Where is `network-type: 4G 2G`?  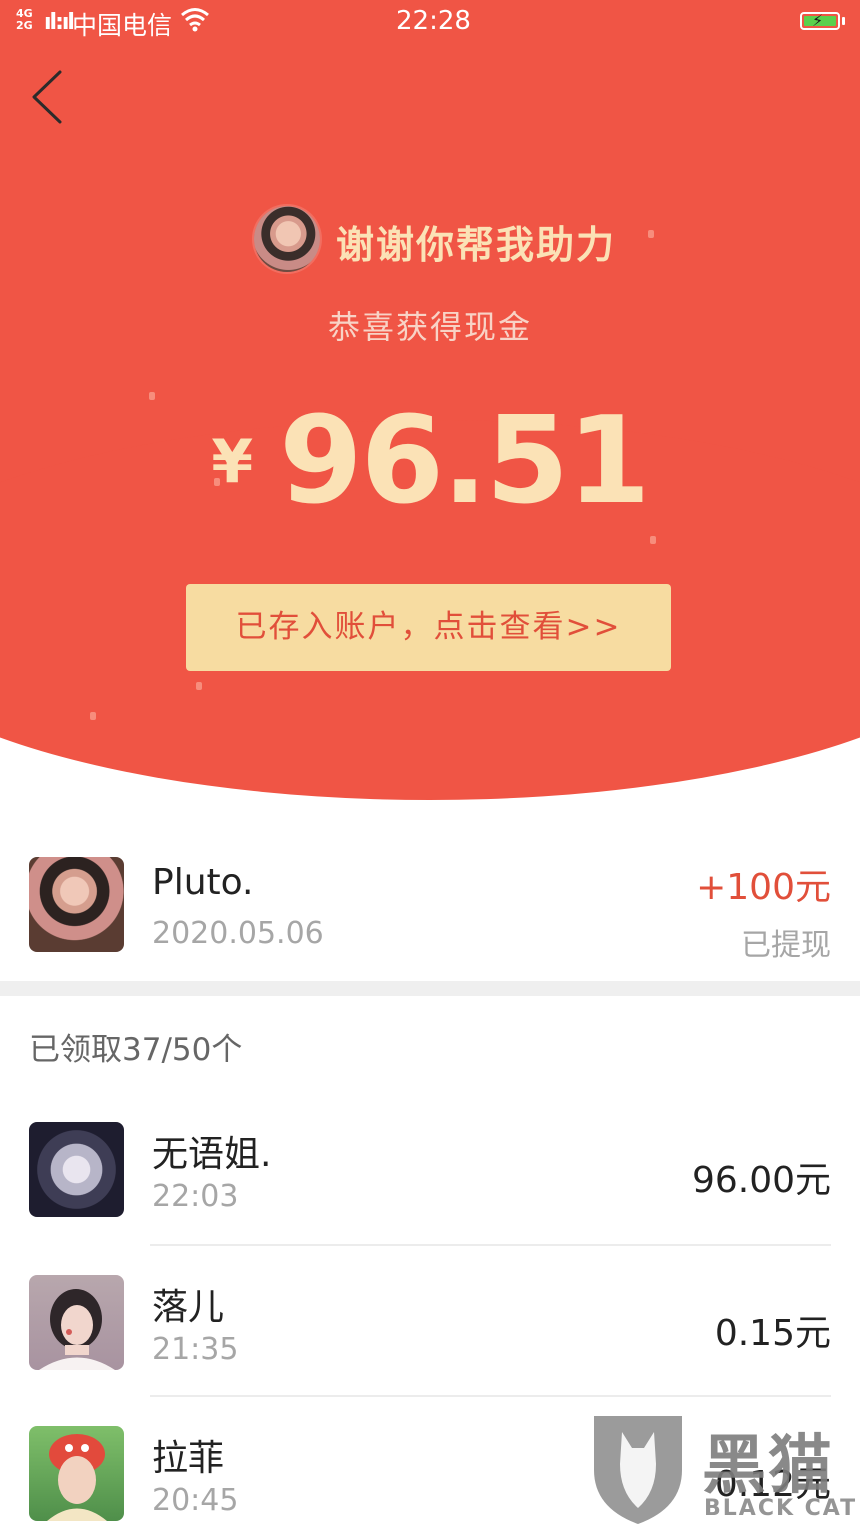
network-type: 4G 2G is located at coordinates (24, 19).